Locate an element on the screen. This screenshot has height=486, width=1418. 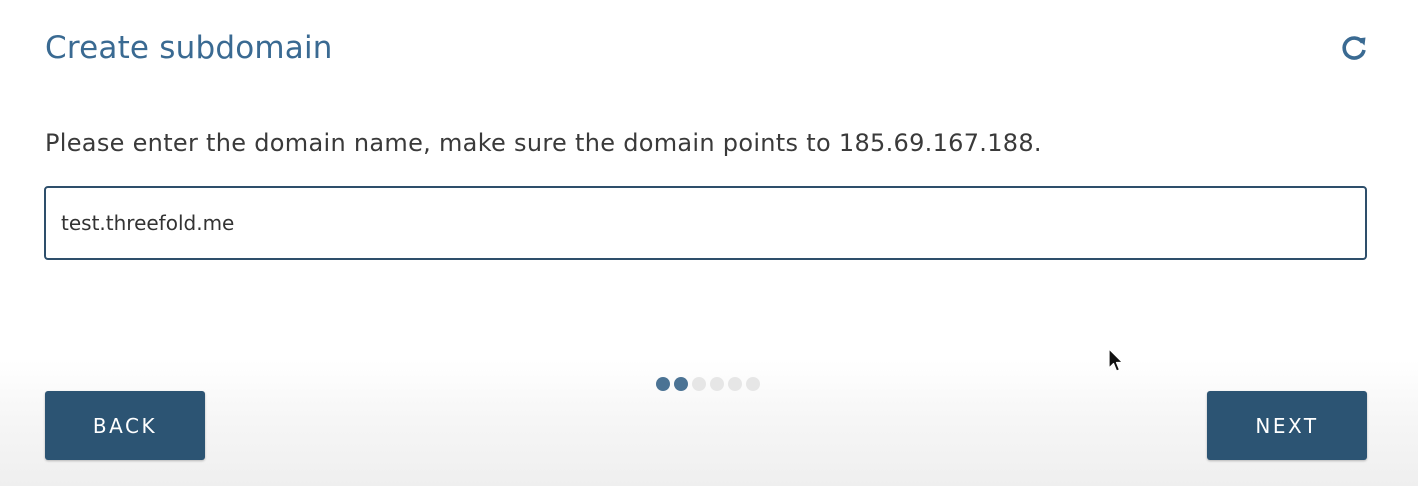
refresh-icon is located at coordinates (1354, 48).